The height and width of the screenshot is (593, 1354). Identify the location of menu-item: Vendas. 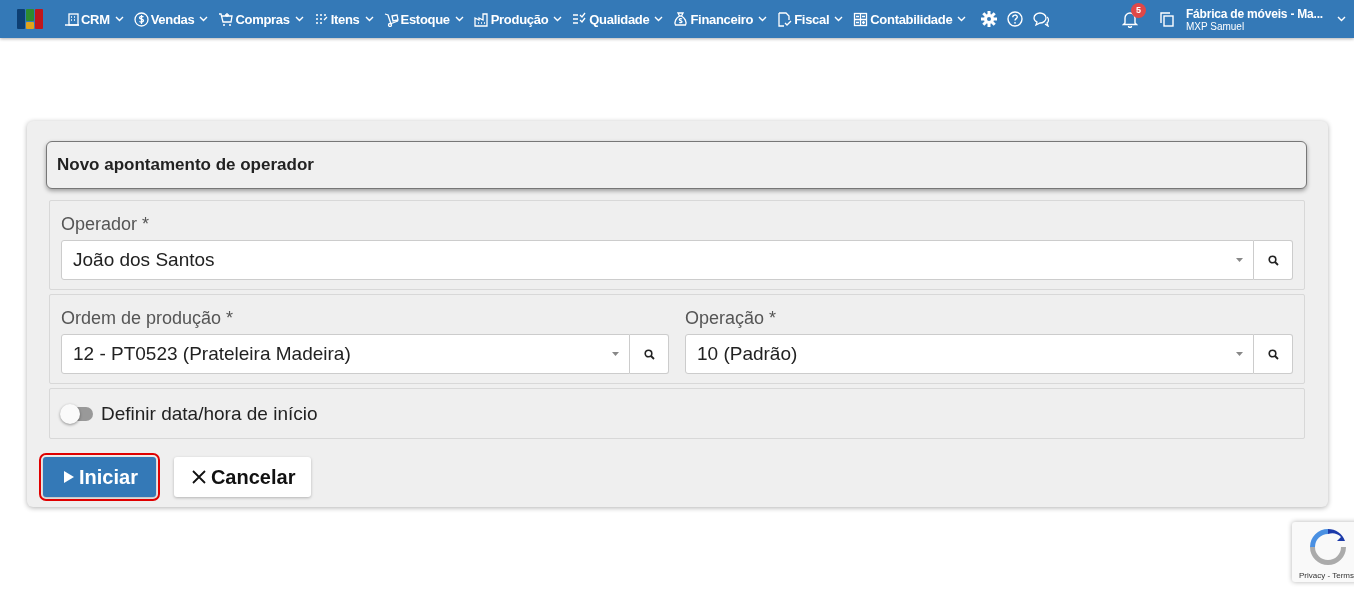
(174, 19).